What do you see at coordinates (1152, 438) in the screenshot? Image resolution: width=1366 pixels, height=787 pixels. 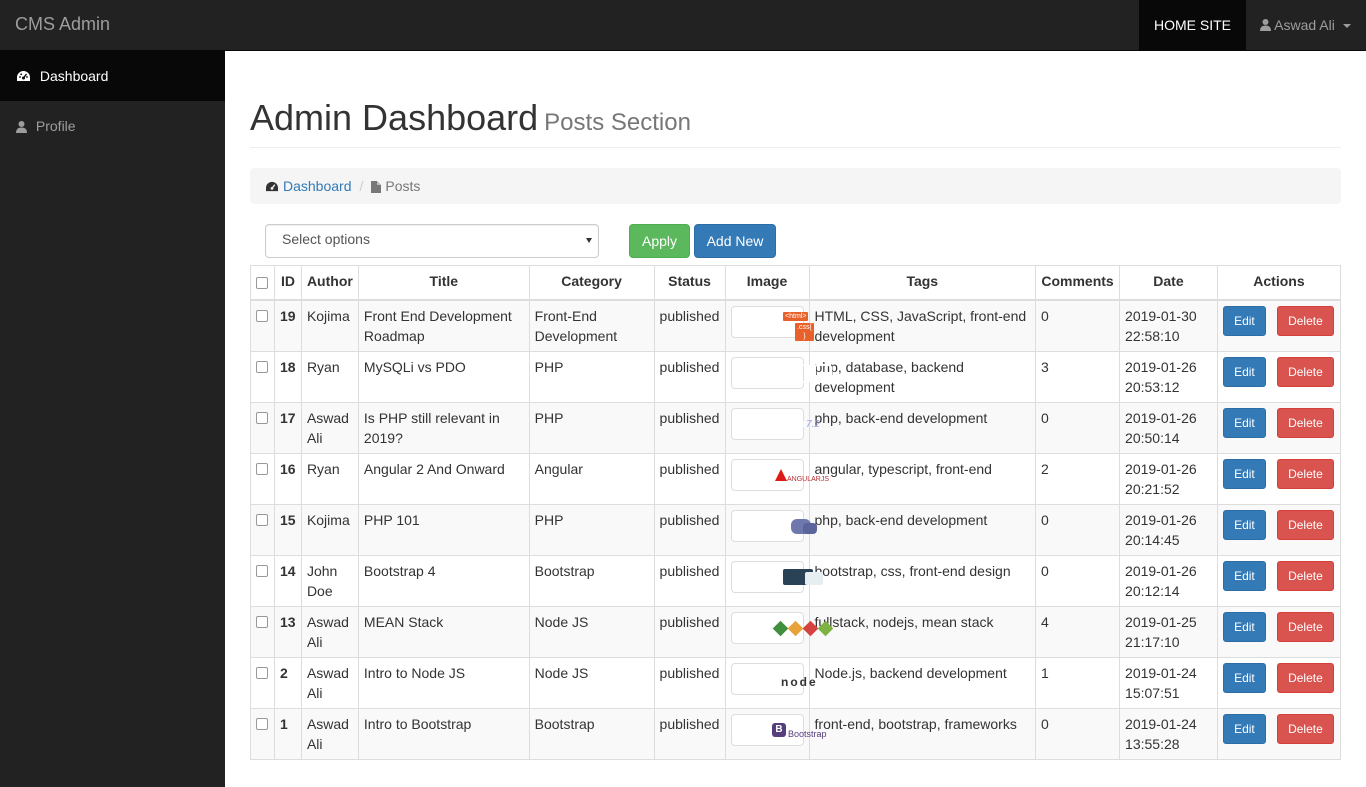 I see `post-date-time: 20:50:14` at bounding box center [1152, 438].